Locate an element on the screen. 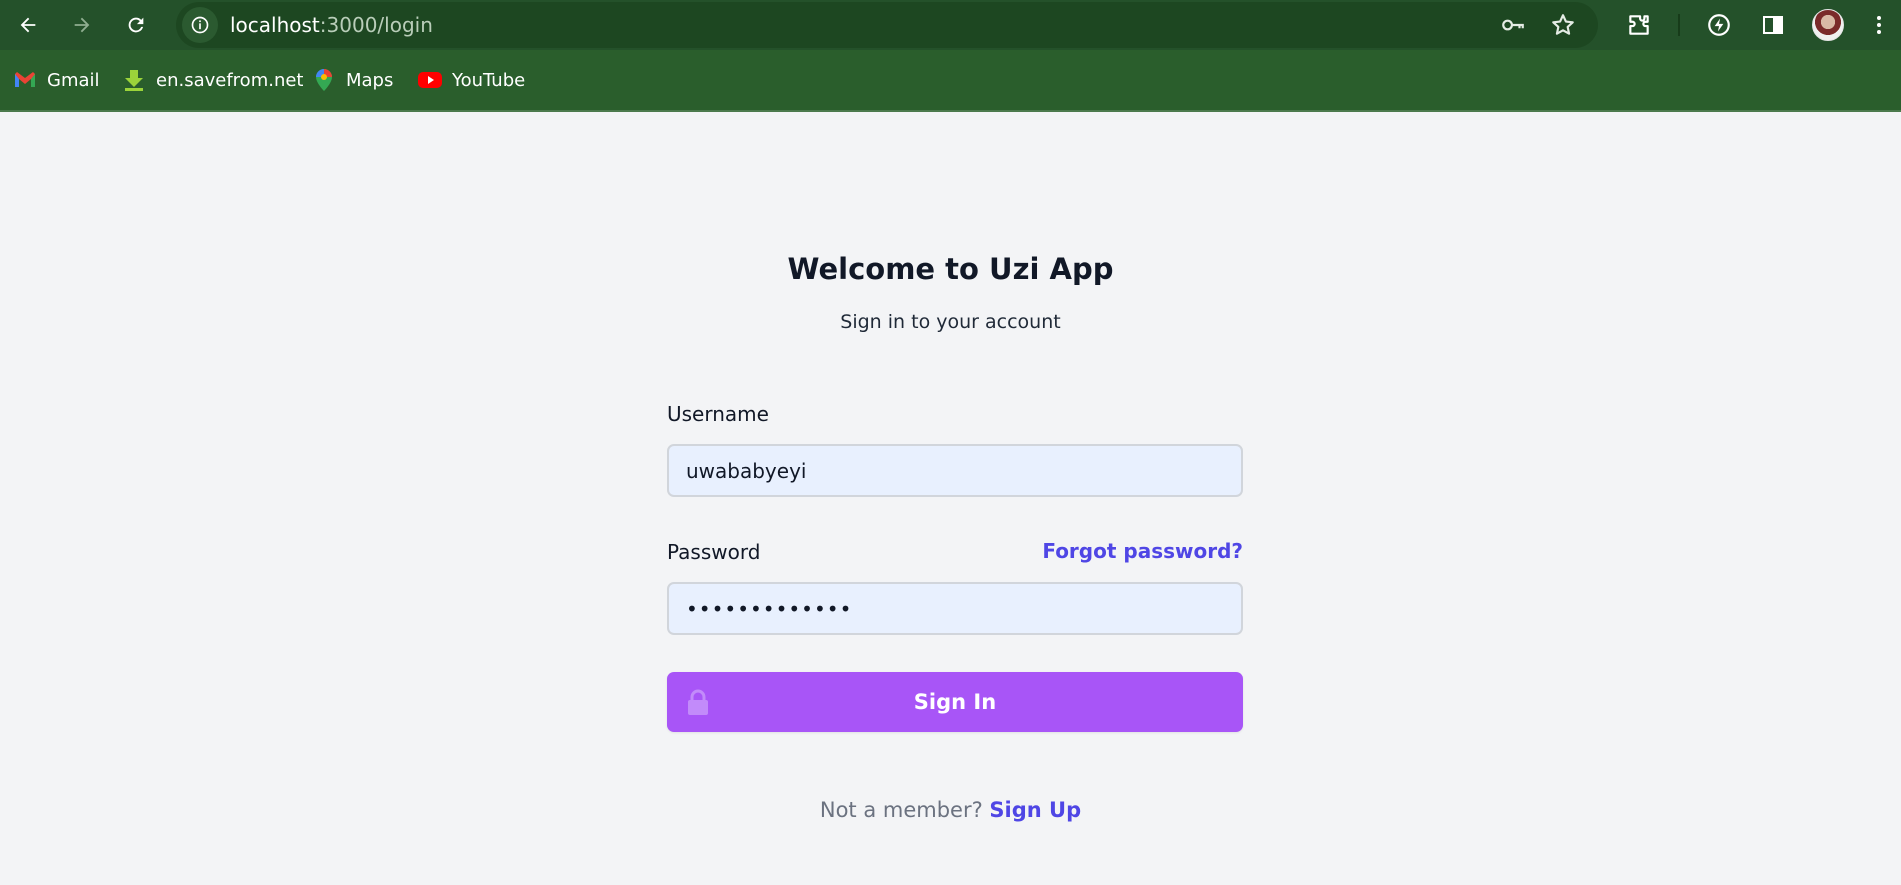 This screenshot has width=1901, height=885. toolbar-divider is located at coordinates (1679, 25).